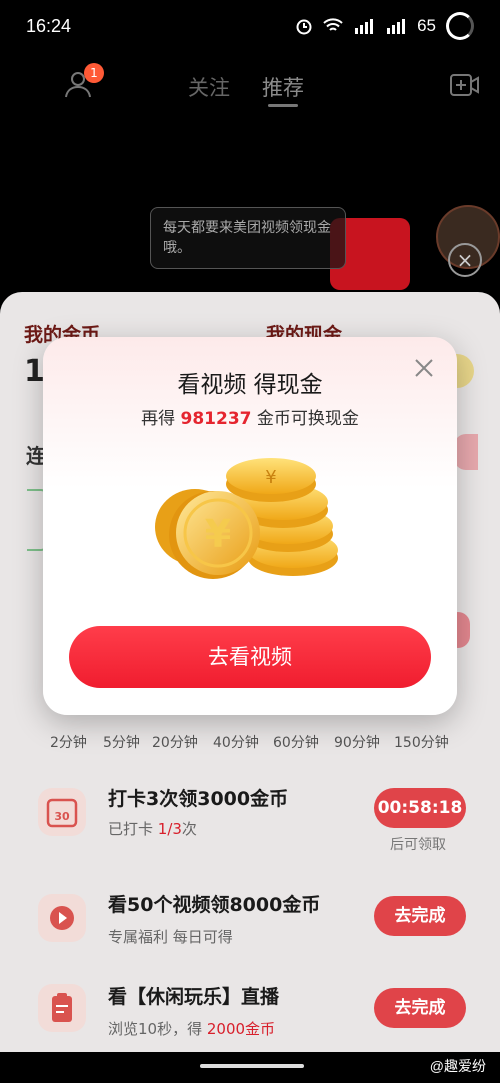 Image resolution: width=500 pixels, height=1083 pixels. Describe the element at coordinates (209, 87) in the screenshot. I see `tab-follow: 关注` at that location.